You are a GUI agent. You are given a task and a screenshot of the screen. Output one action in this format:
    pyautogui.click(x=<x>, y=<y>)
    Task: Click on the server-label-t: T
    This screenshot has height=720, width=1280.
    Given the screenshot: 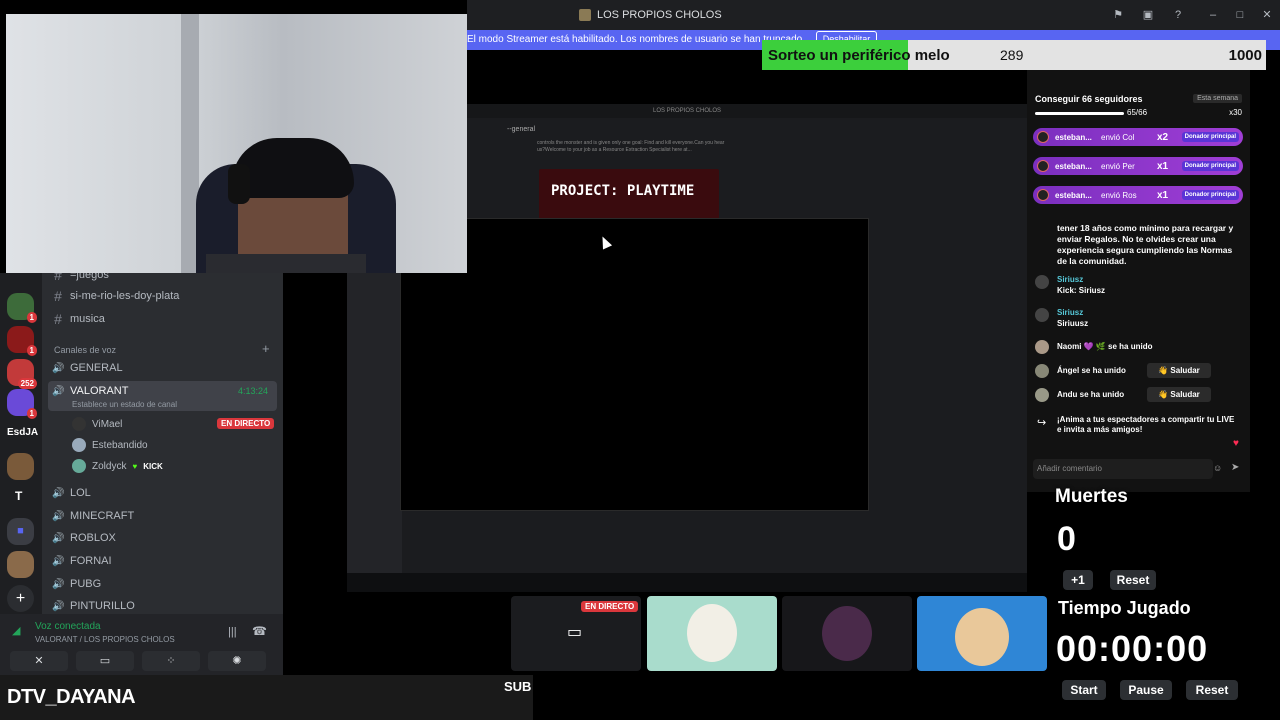 What is the action you would take?
    pyautogui.click(x=18, y=496)
    